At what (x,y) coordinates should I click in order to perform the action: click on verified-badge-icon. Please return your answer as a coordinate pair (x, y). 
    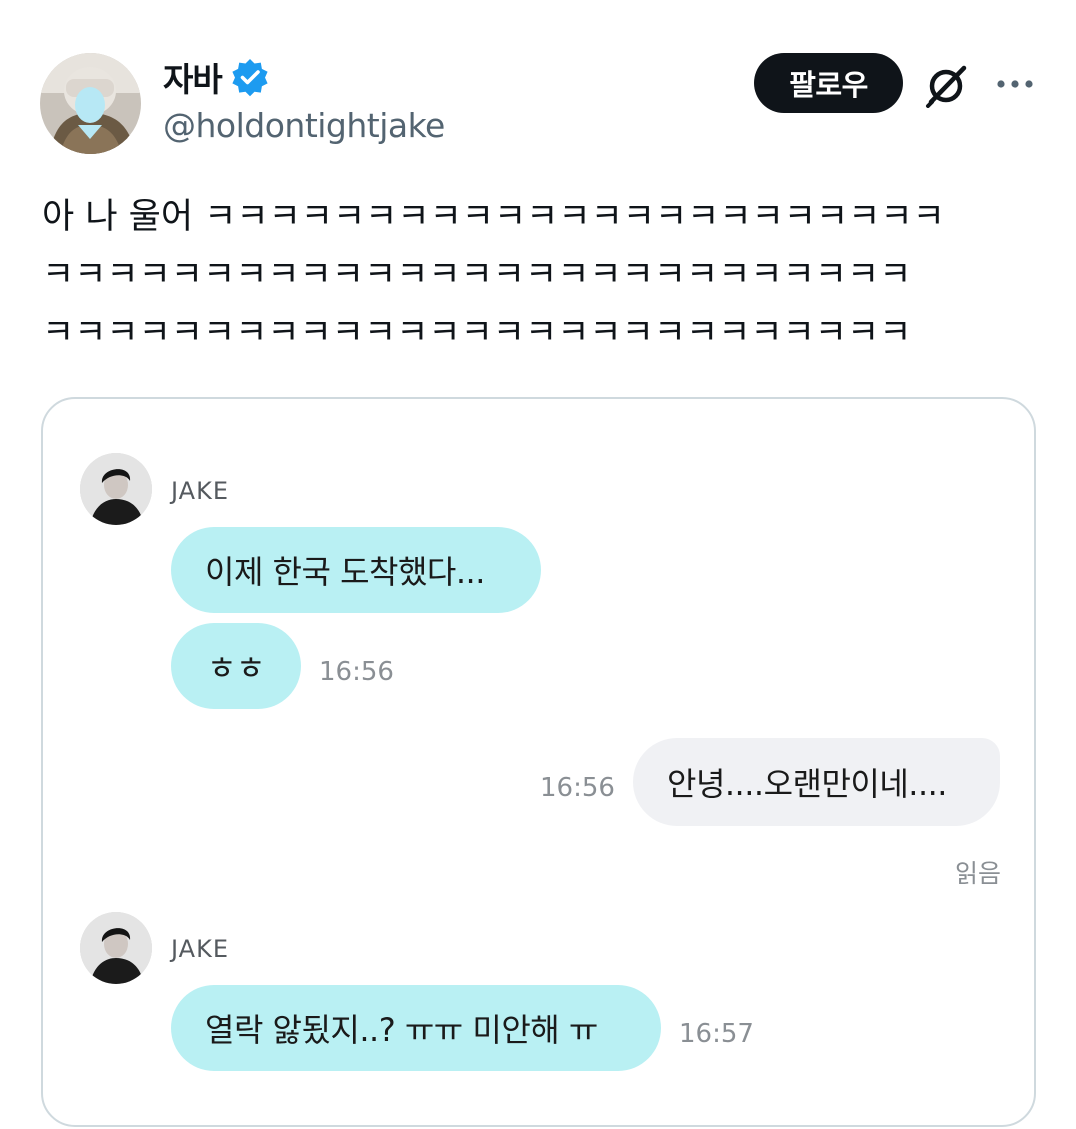
    Looking at the image, I should click on (250, 77).